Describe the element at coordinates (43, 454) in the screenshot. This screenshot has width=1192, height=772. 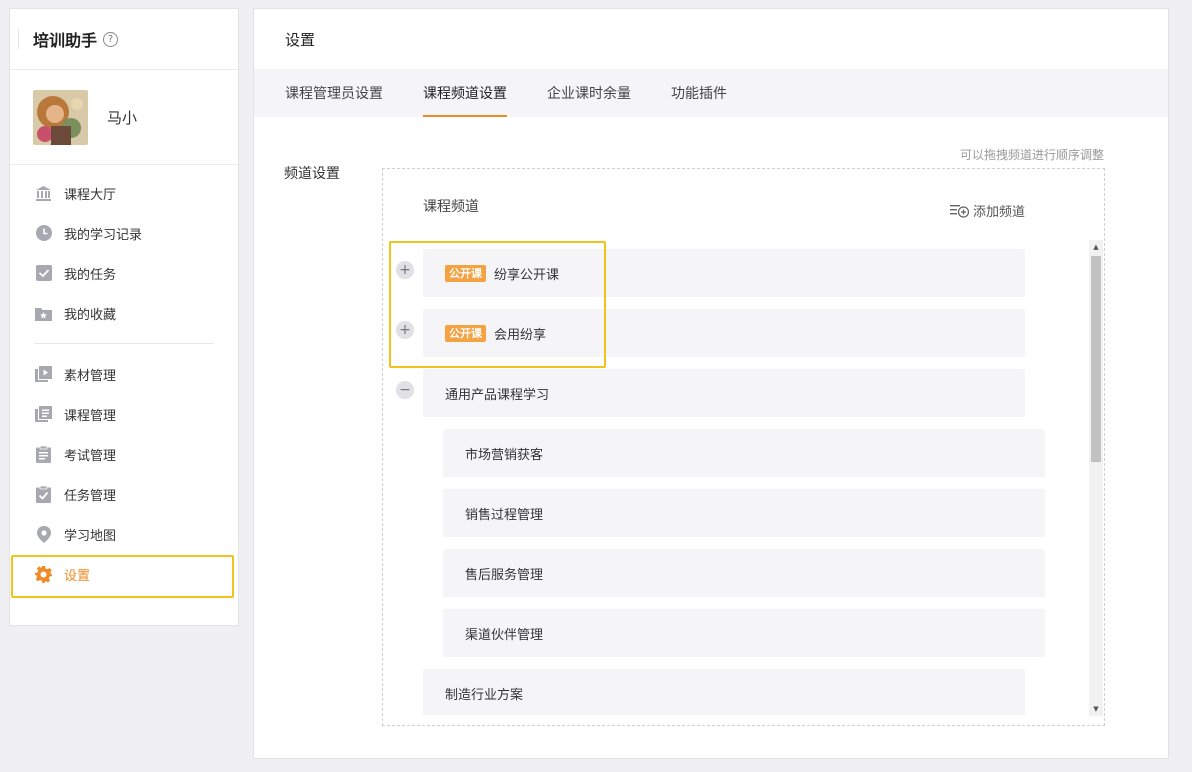
I see `exam-icon` at that location.